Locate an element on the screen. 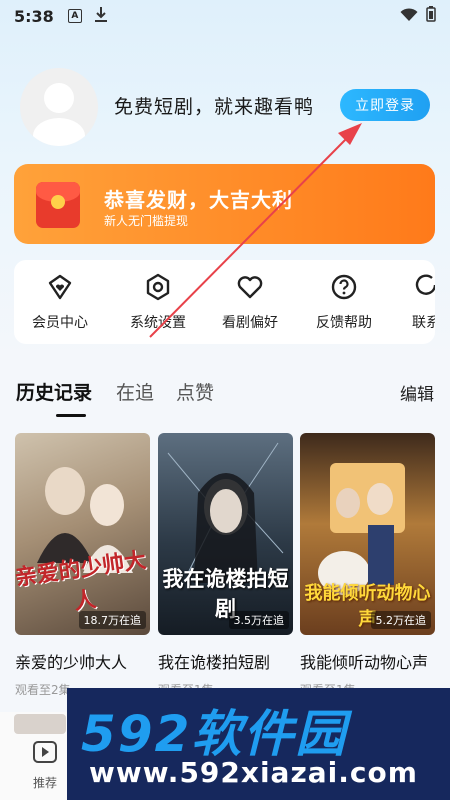 Image resolution: width=450 pixels, height=800 pixels. edit-button: 编辑 is located at coordinates (417, 392).